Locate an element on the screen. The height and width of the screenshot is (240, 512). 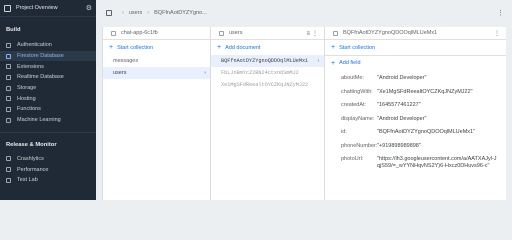
sidebar-item-firestore: Firestore Database is located at coordinates (48, 56).